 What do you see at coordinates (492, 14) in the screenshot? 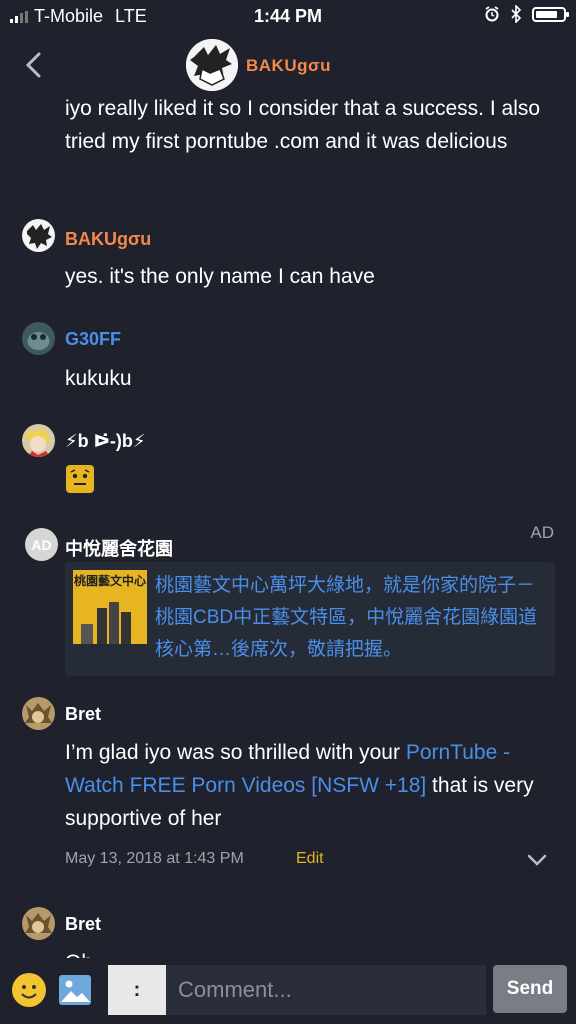
I see `alarm-icon` at bounding box center [492, 14].